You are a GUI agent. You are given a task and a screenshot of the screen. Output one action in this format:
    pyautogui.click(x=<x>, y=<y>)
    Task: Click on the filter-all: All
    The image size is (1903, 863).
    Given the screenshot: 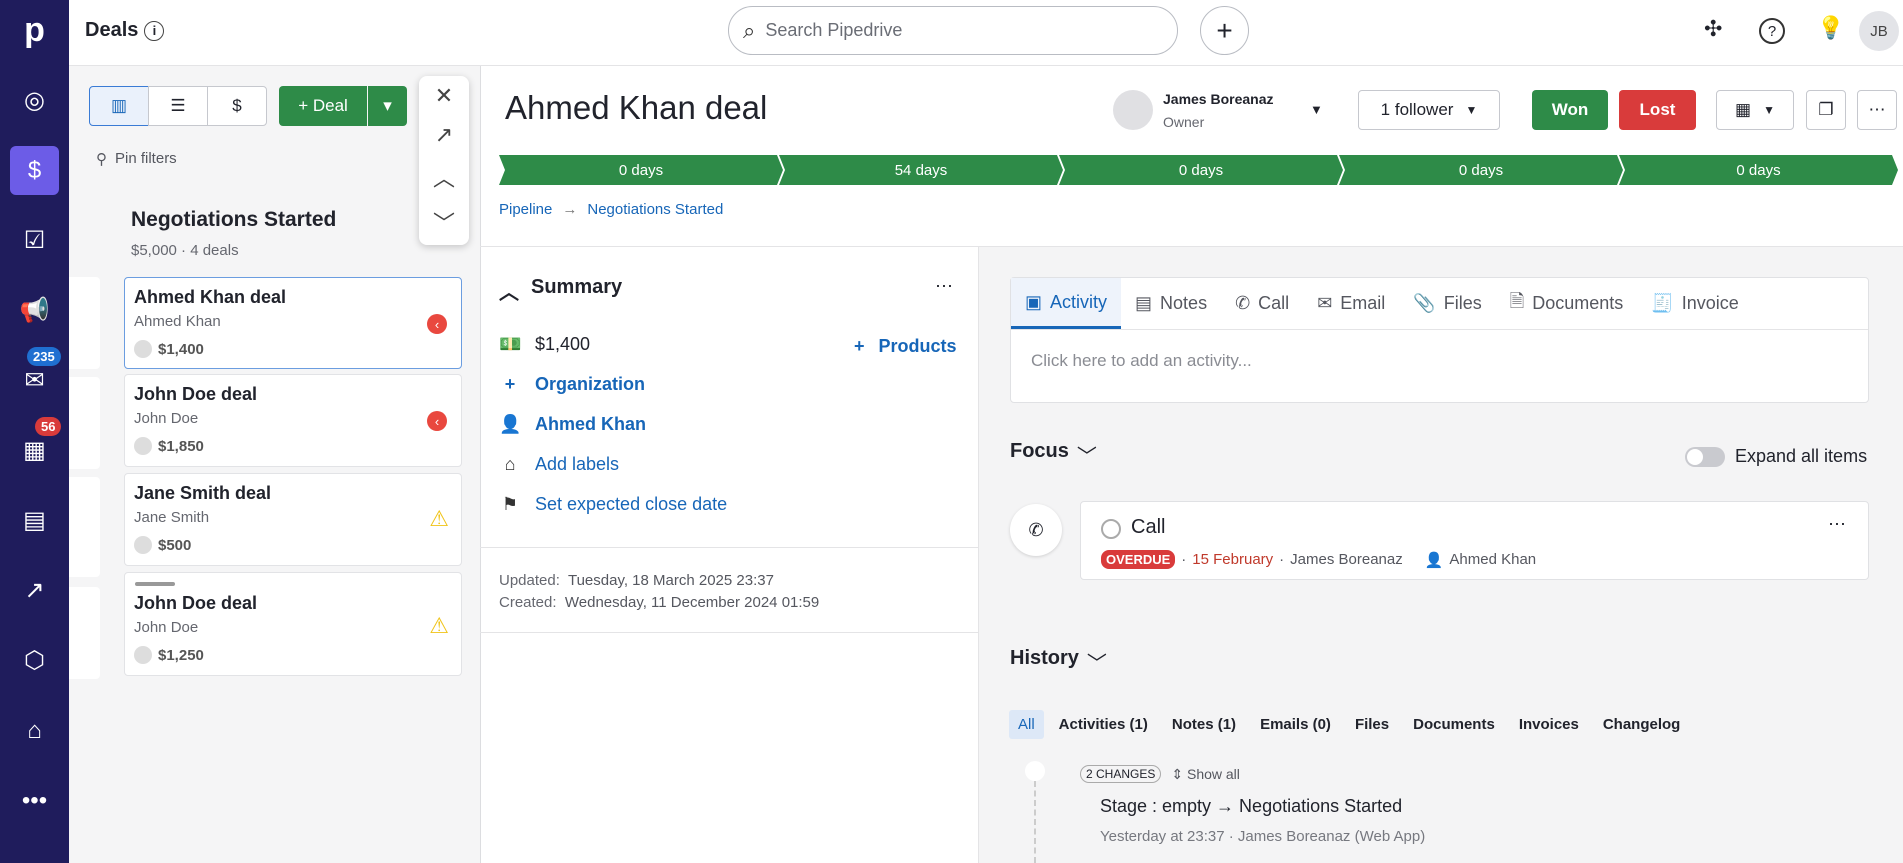 What is the action you would take?
    pyautogui.click(x=1026, y=724)
    